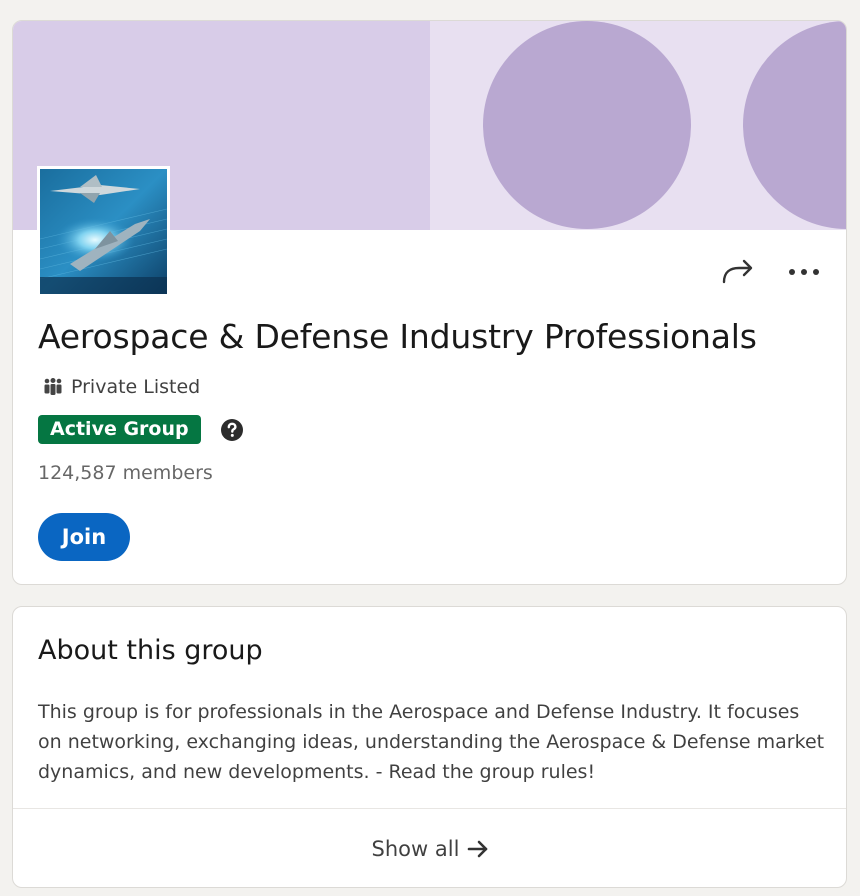 This screenshot has height=896, width=860. Describe the element at coordinates (478, 849) in the screenshot. I see `arrow-right-icon` at that location.